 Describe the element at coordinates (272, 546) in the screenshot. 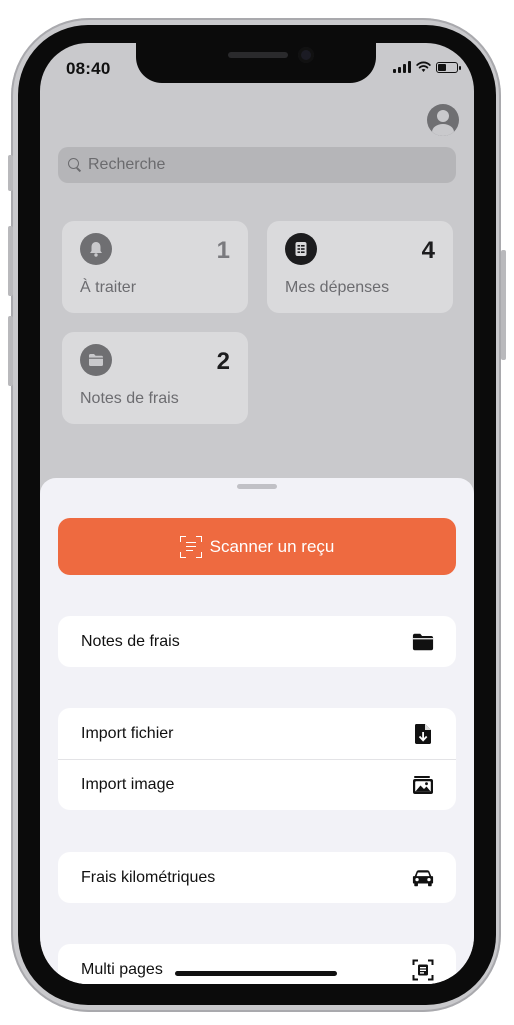

I see `scan-receipt-label: Scanner un reçu` at that location.